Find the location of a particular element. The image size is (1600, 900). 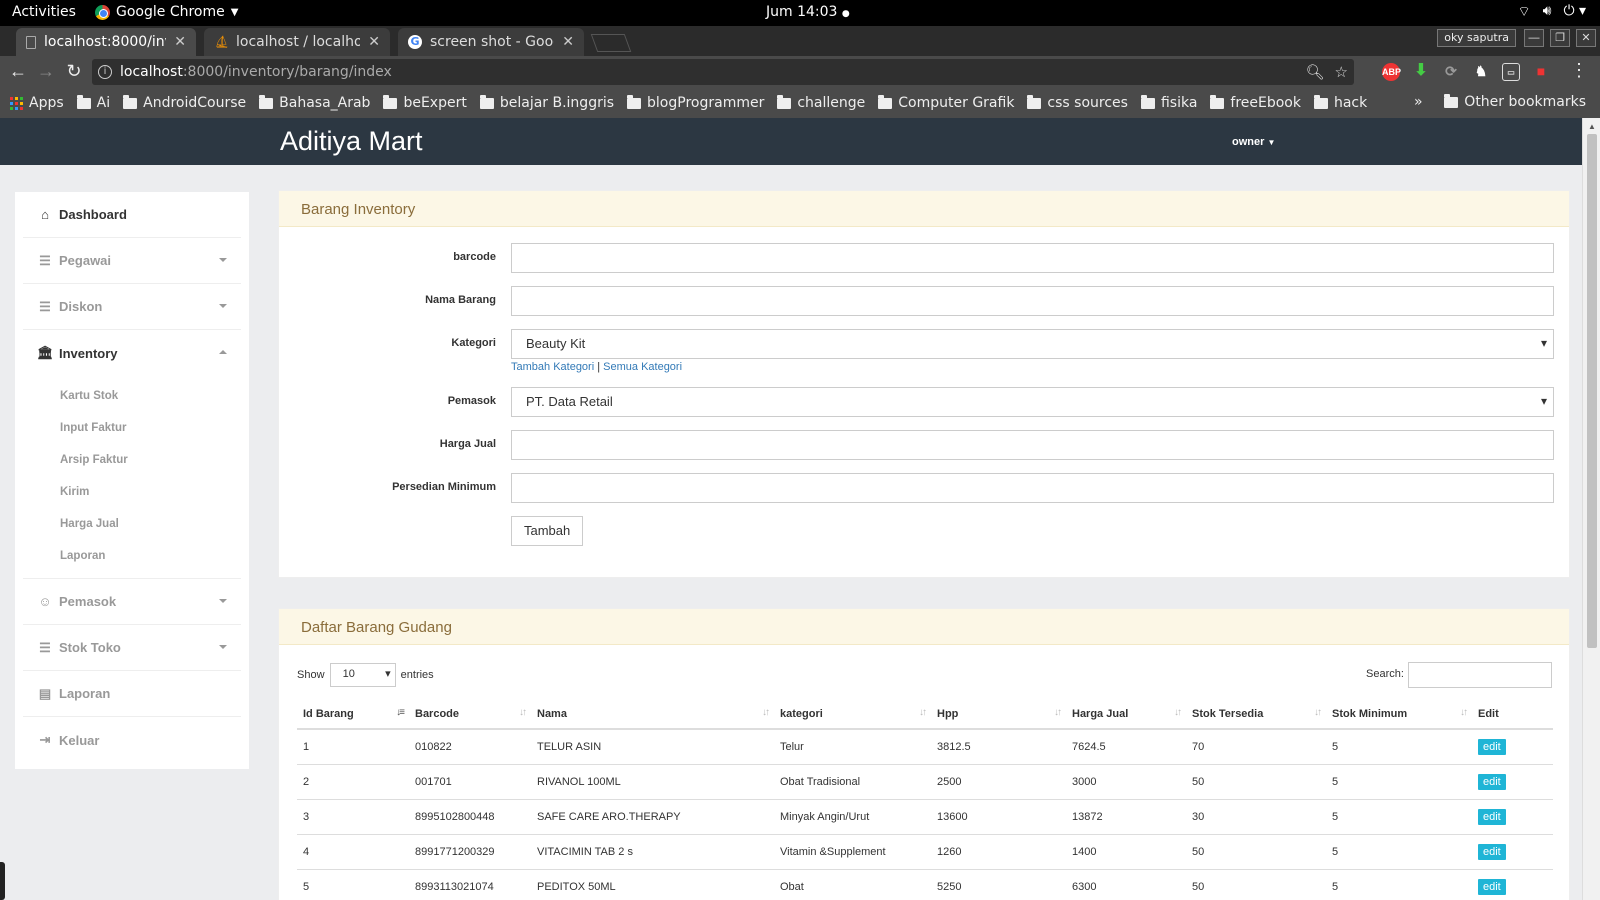

submenu-laporan: Laporan is located at coordinates (132, 556).